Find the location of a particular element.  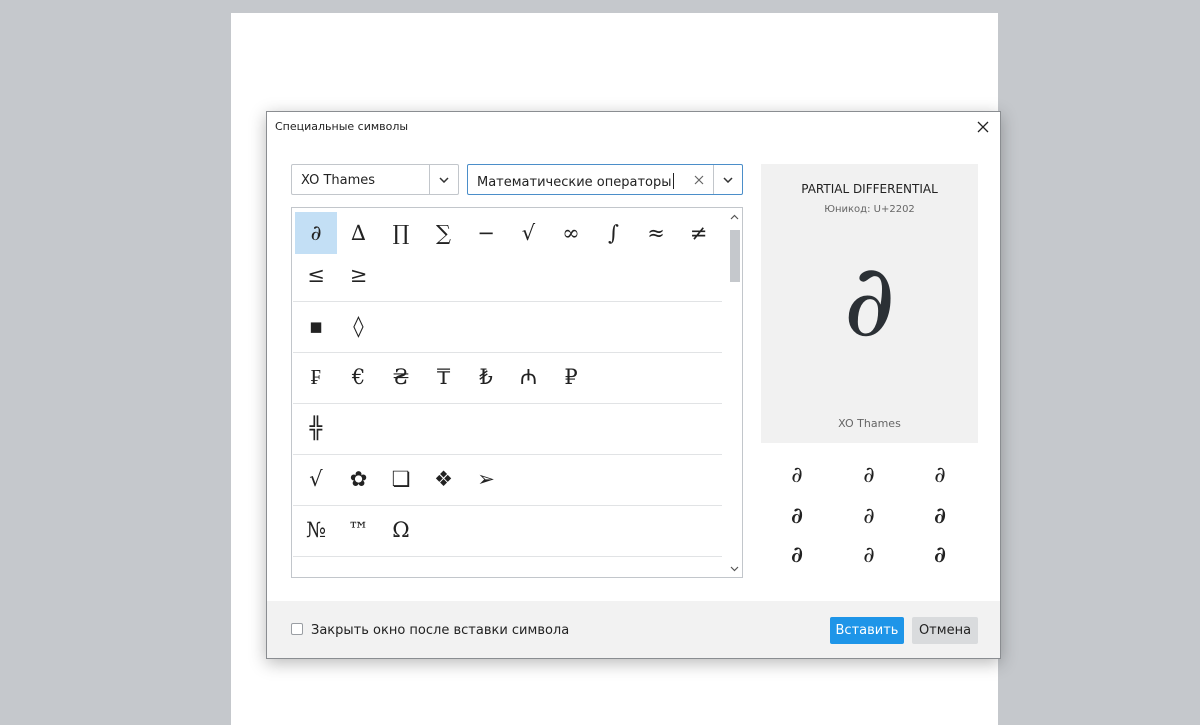

scroll-up-icon is located at coordinates (734, 216).